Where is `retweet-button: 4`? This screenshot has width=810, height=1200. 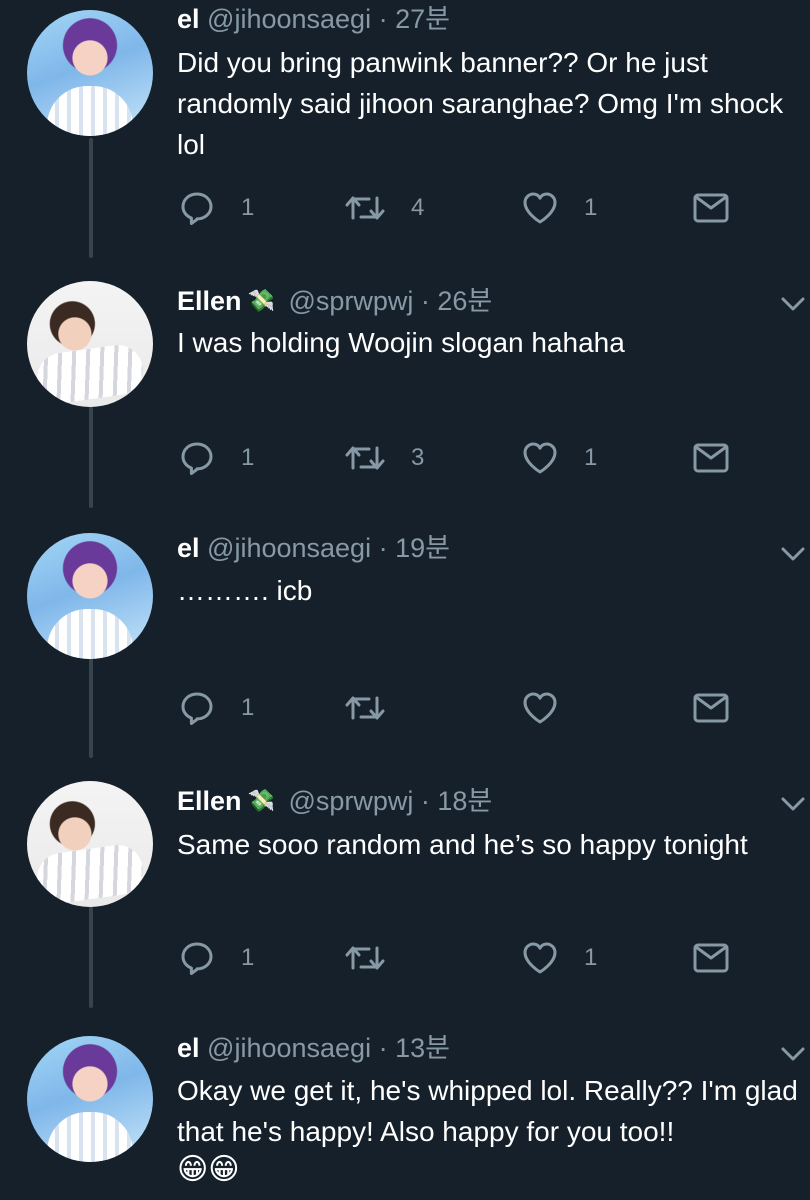 retweet-button: 4 is located at coordinates (383, 208).